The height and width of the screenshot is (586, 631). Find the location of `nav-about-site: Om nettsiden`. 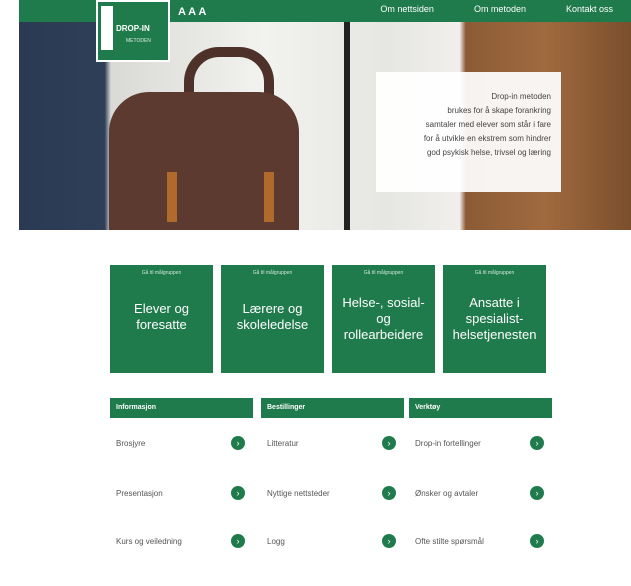

nav-about-site: Om nettsiden is located at coordinates (407, 9).